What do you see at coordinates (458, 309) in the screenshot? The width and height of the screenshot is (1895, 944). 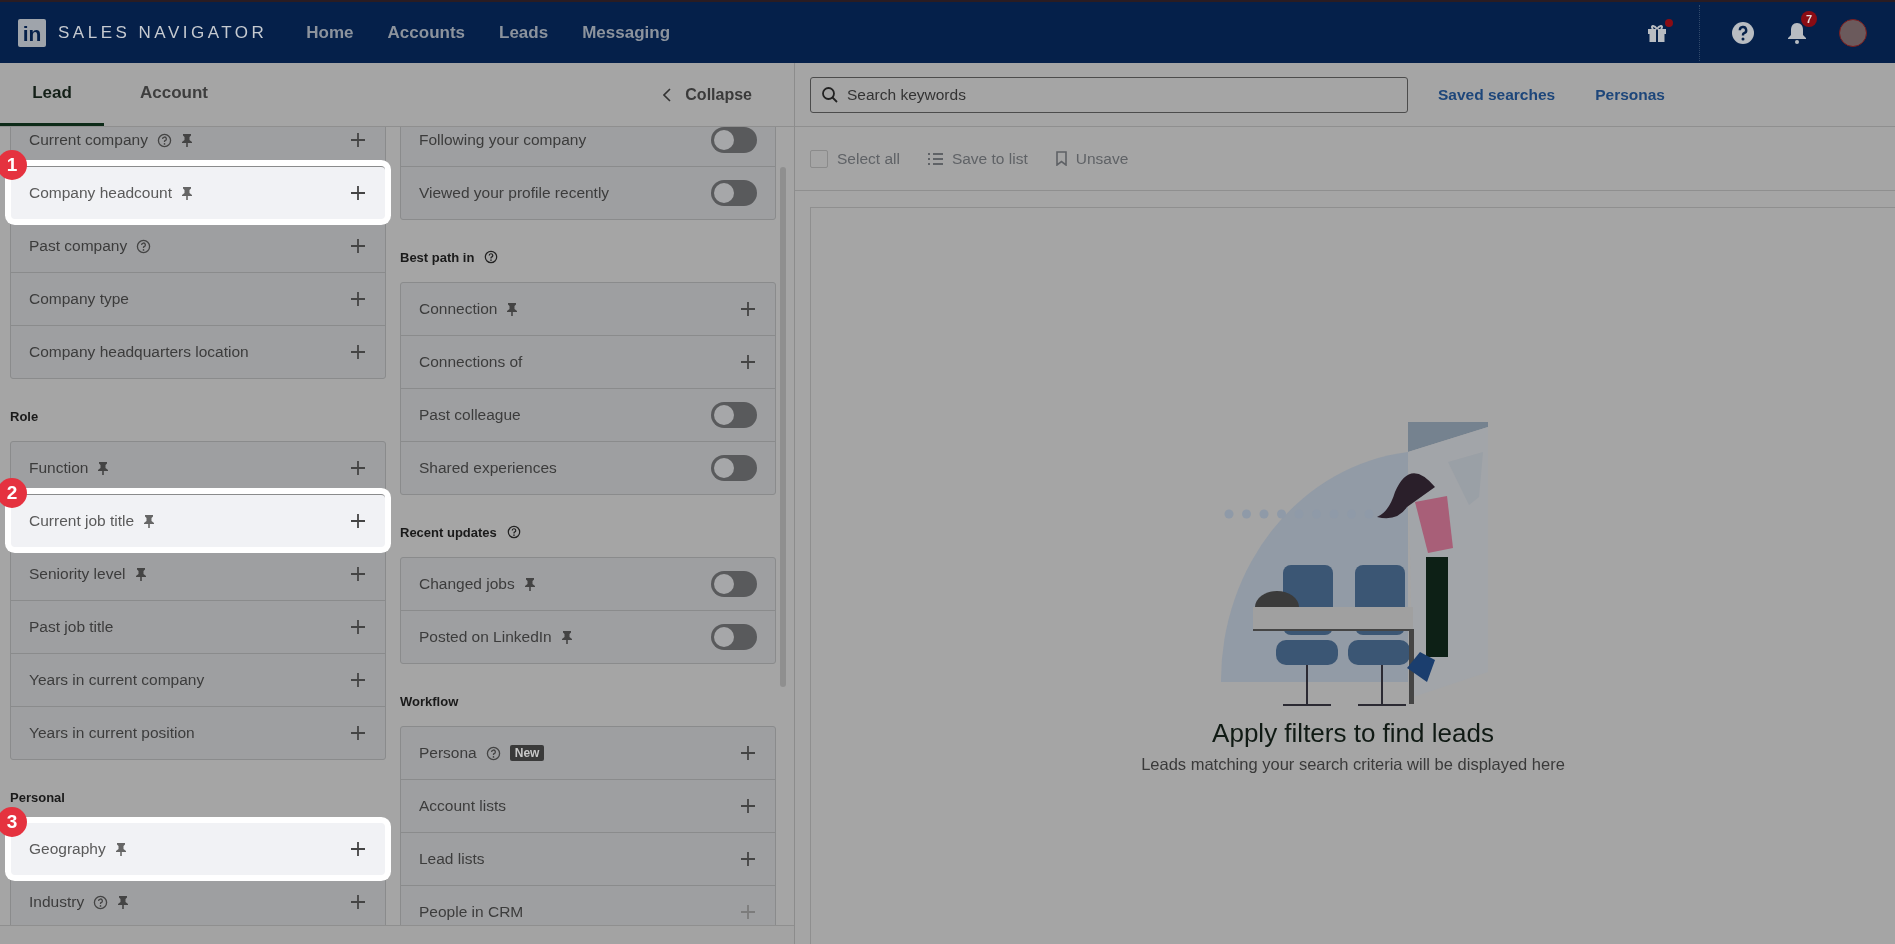 I see `filter-label: Connection` at bounding box center [458, 309].